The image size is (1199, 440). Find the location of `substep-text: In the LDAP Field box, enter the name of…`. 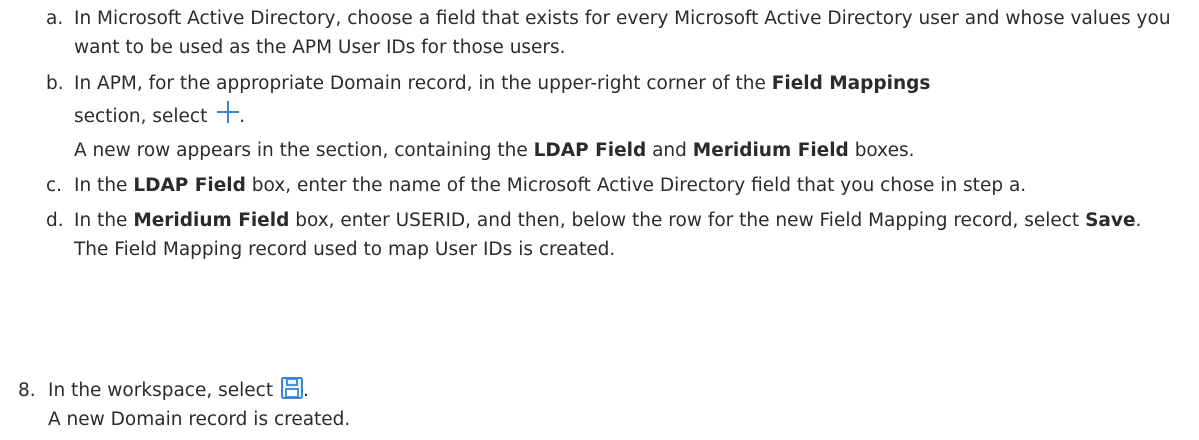

substep-text: In the LDAP Field box, enter the name of… is located at coordinates (550, 185).